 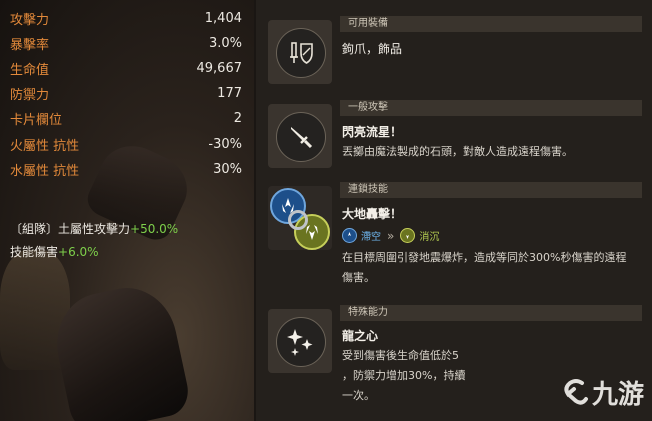 I want to click on normal-attack-name: 閃亮流星！, so click(x=372, y=132).